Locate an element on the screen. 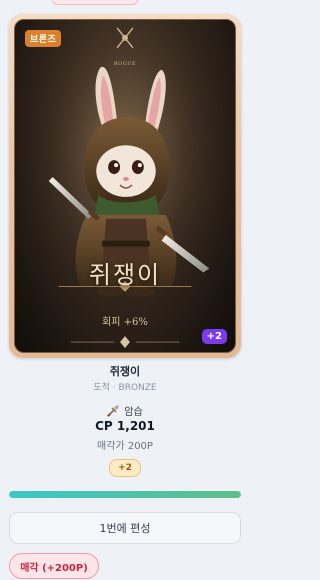  skill-row: 암습 is located at coordinates (125, 410).